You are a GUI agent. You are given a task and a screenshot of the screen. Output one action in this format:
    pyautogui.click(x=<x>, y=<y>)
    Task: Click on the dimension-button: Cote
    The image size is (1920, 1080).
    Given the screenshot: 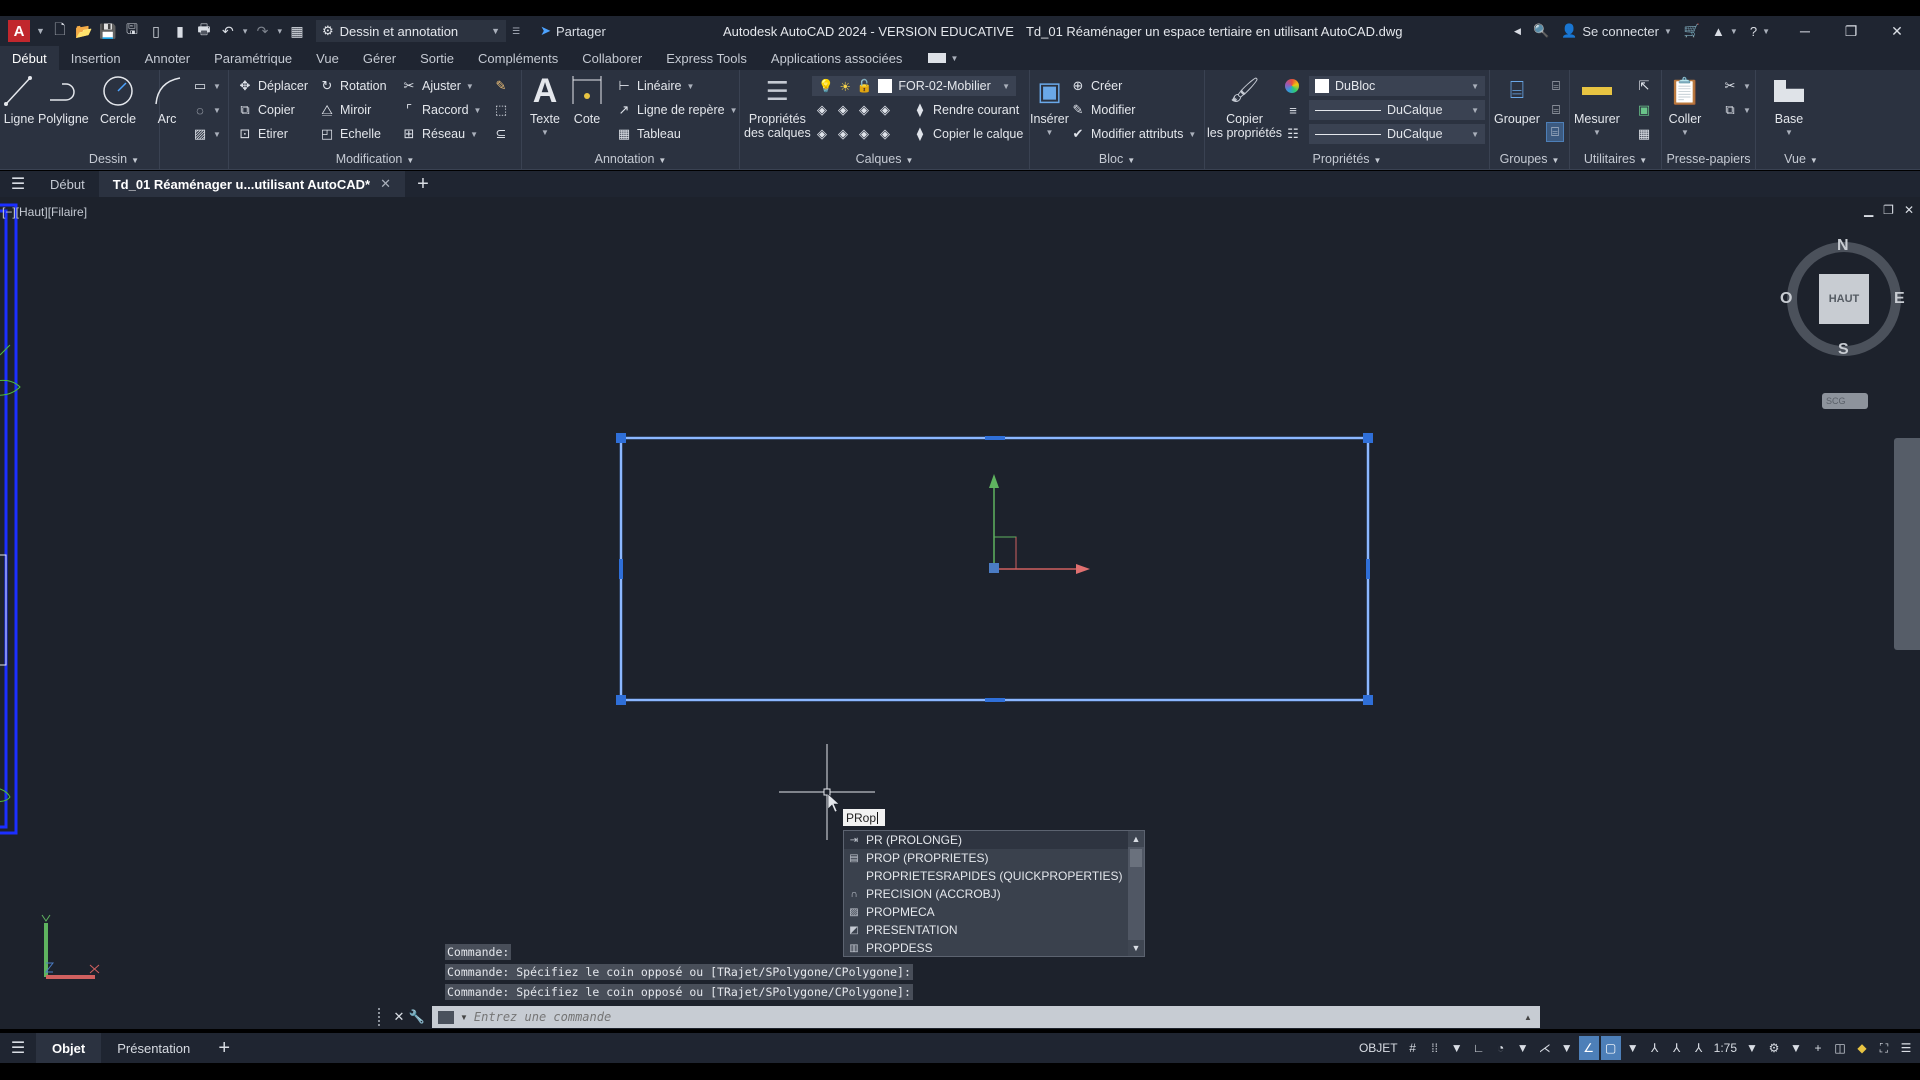 What is the action you would take?
    pyautogui.click(x=587, y=100)
    